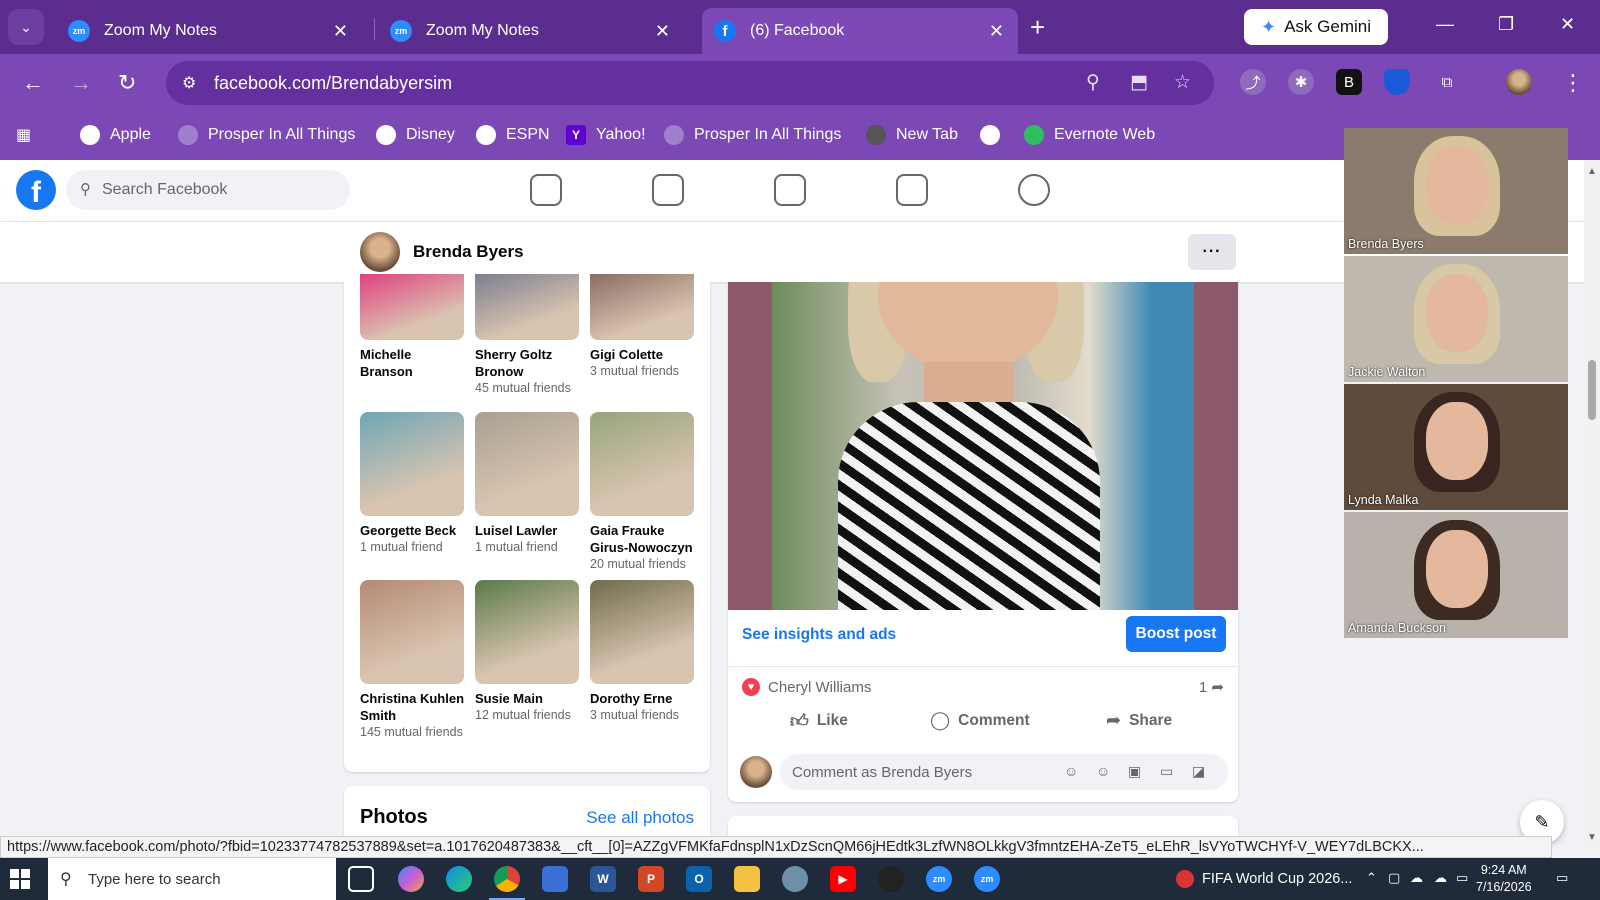  Describe the element at coordinates (983, 446) in the screenshot. I see `post-photo` at that location.